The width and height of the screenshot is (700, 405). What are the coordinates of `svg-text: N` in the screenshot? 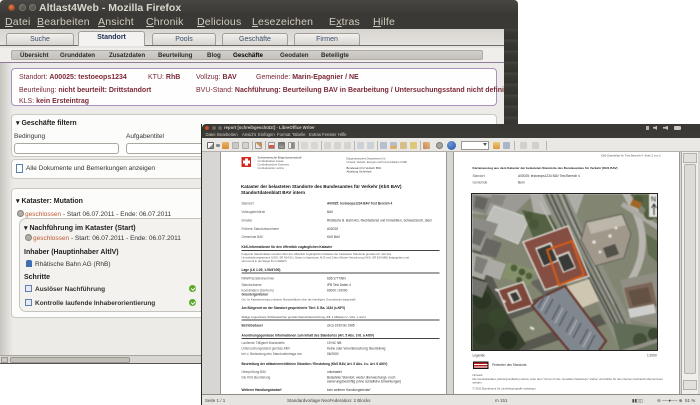 It's located at (653, 200).